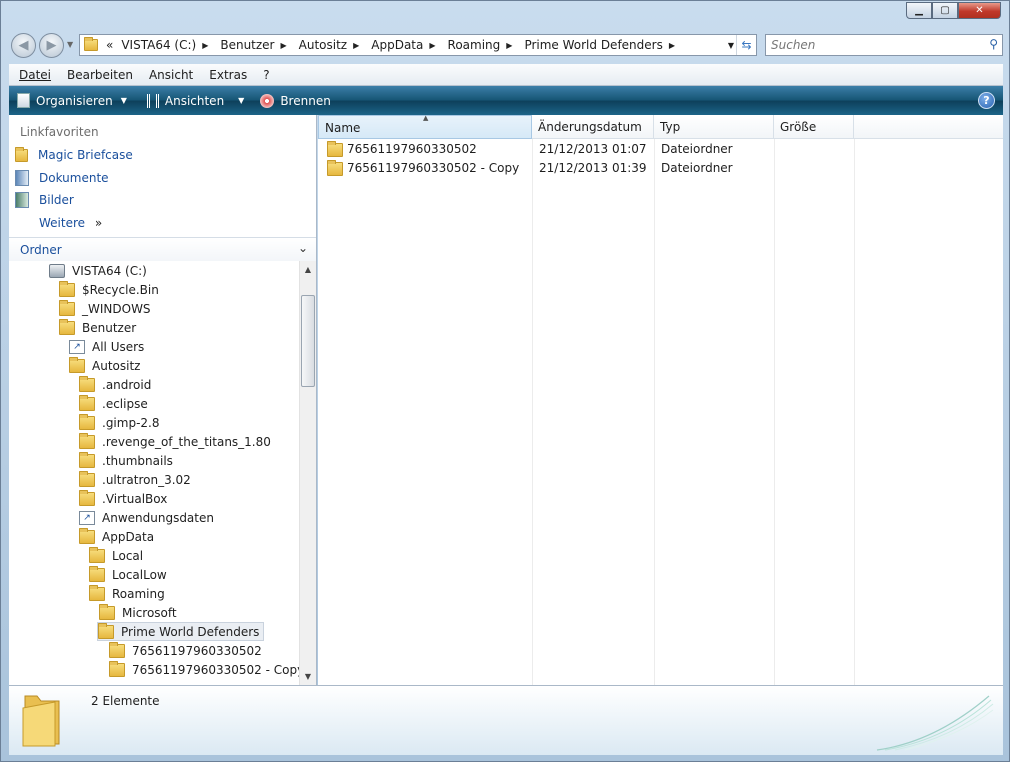 This screenshot has width=1010, height=762. I want to click on breadcrumb-item: Prime World Defenders ▶, so click(602, 45).